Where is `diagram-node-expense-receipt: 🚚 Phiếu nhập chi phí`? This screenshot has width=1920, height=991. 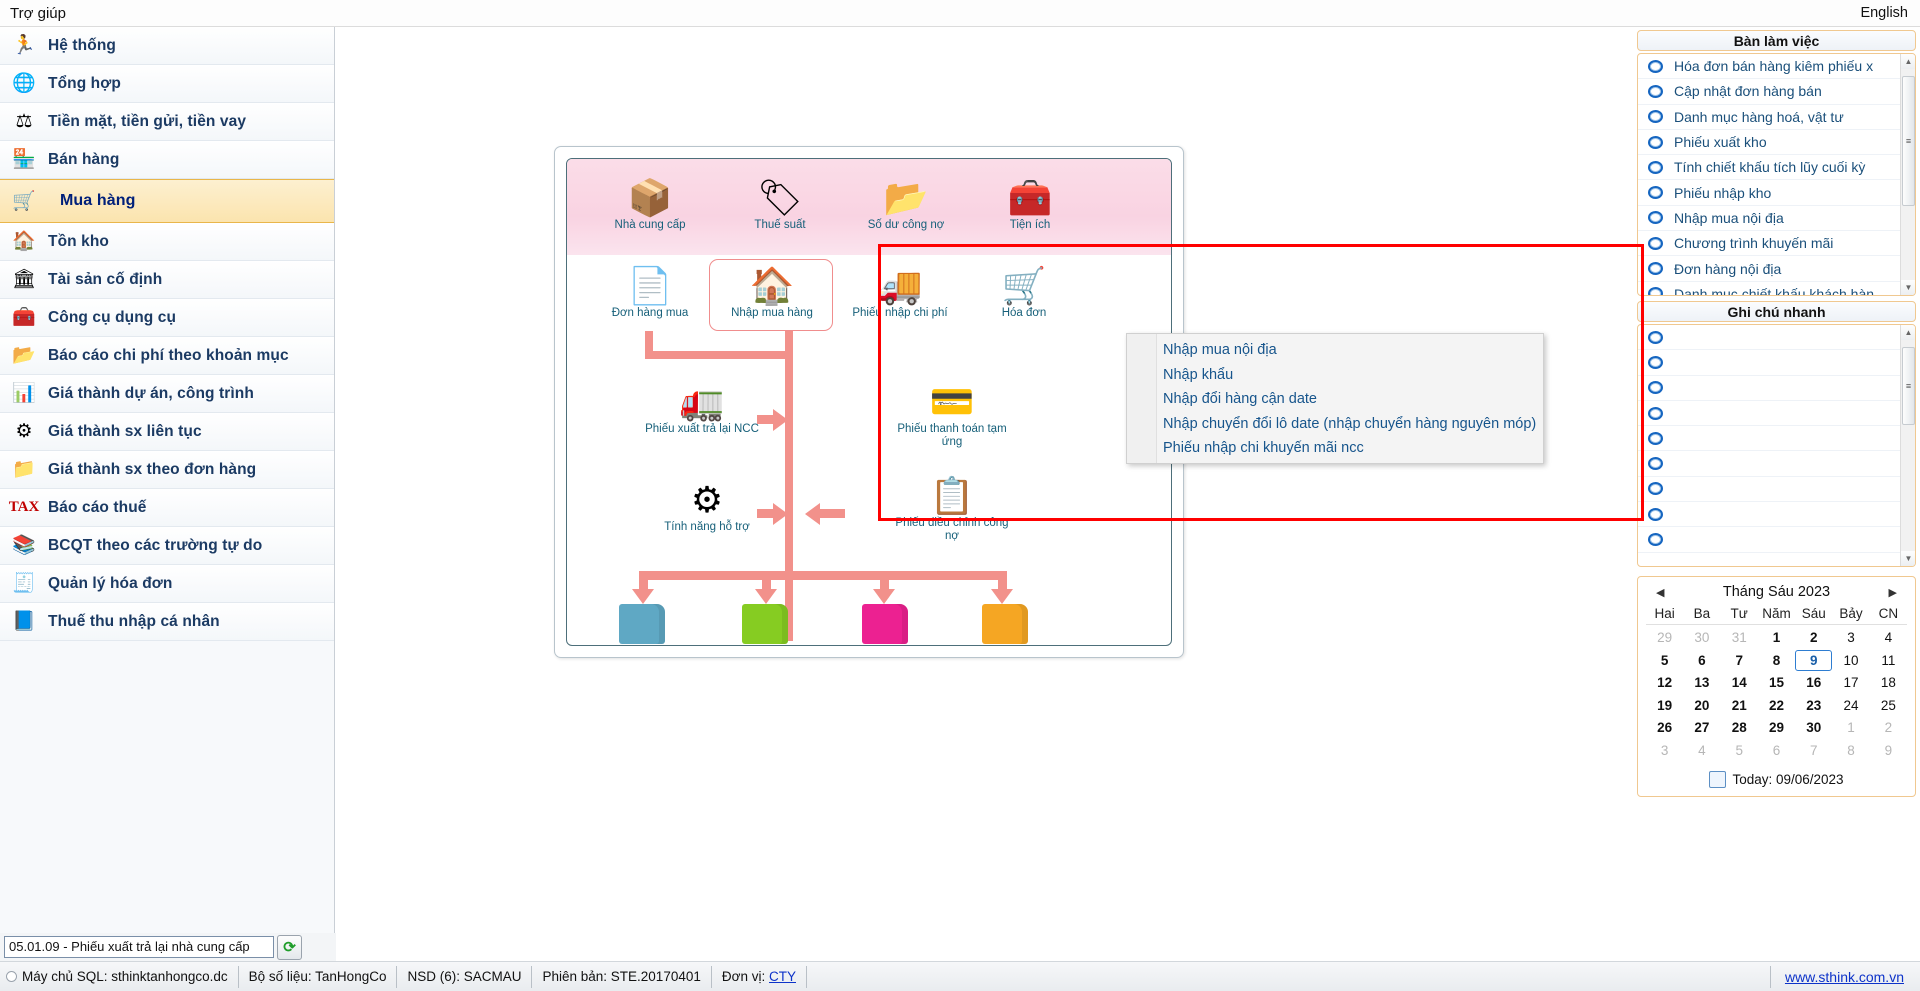
diagram-node-expense-receipt: 🚚 Phiếu nhập chi phí is located at coordinates (900, 292).